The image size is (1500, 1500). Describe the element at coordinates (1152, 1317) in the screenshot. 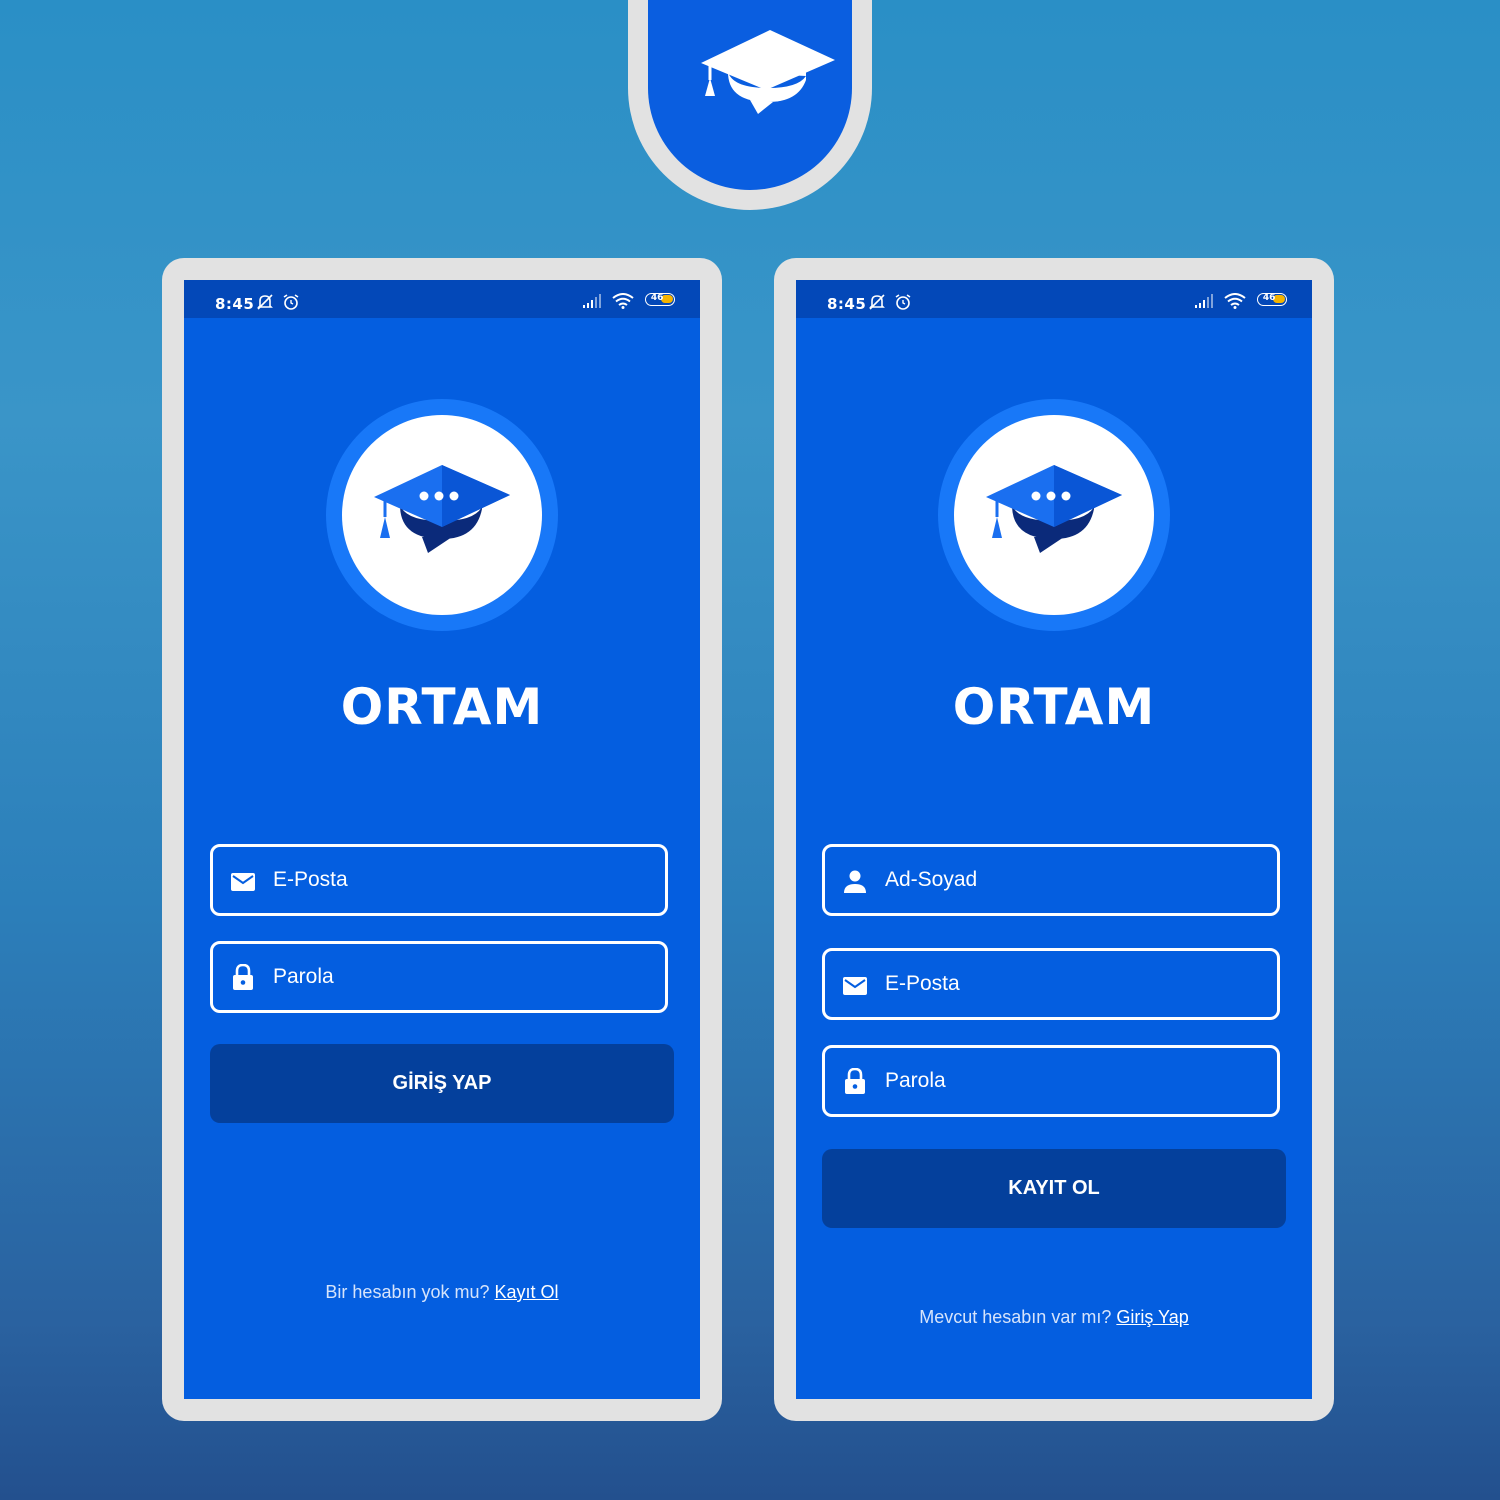

I see `login-link: Giriş Yap` at that location.